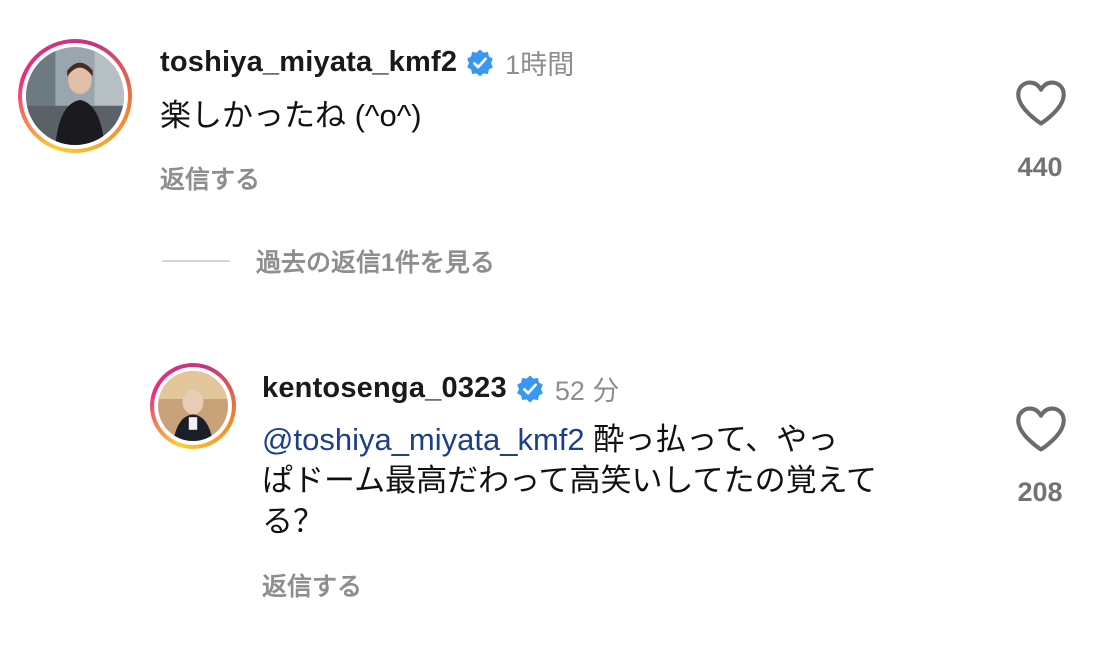 The height and width of the screenshot is (653, 1107). What do you see at coordinates (711, 439) in the screenshot?
I see `comment-text-part: 酔っ払って、やっ` at bounding box center [711, 439].